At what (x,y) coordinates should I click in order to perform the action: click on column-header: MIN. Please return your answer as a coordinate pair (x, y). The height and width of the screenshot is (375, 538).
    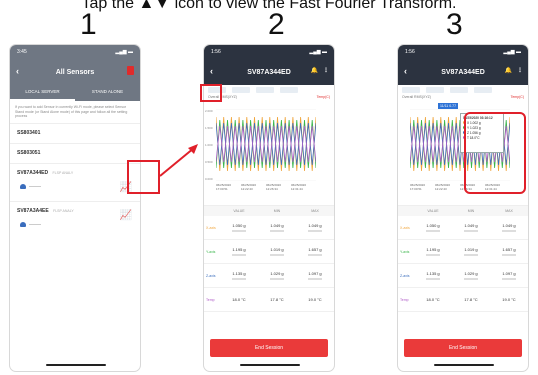
    Looking at the image, I should click on (277, 211).